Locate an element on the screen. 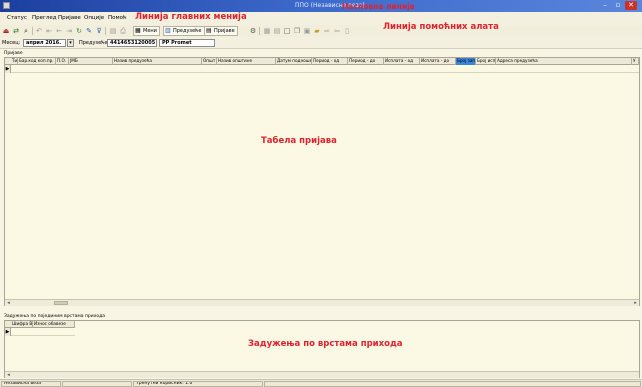  col-company-name: Назив предузећа is located at coordinates (157, 61).